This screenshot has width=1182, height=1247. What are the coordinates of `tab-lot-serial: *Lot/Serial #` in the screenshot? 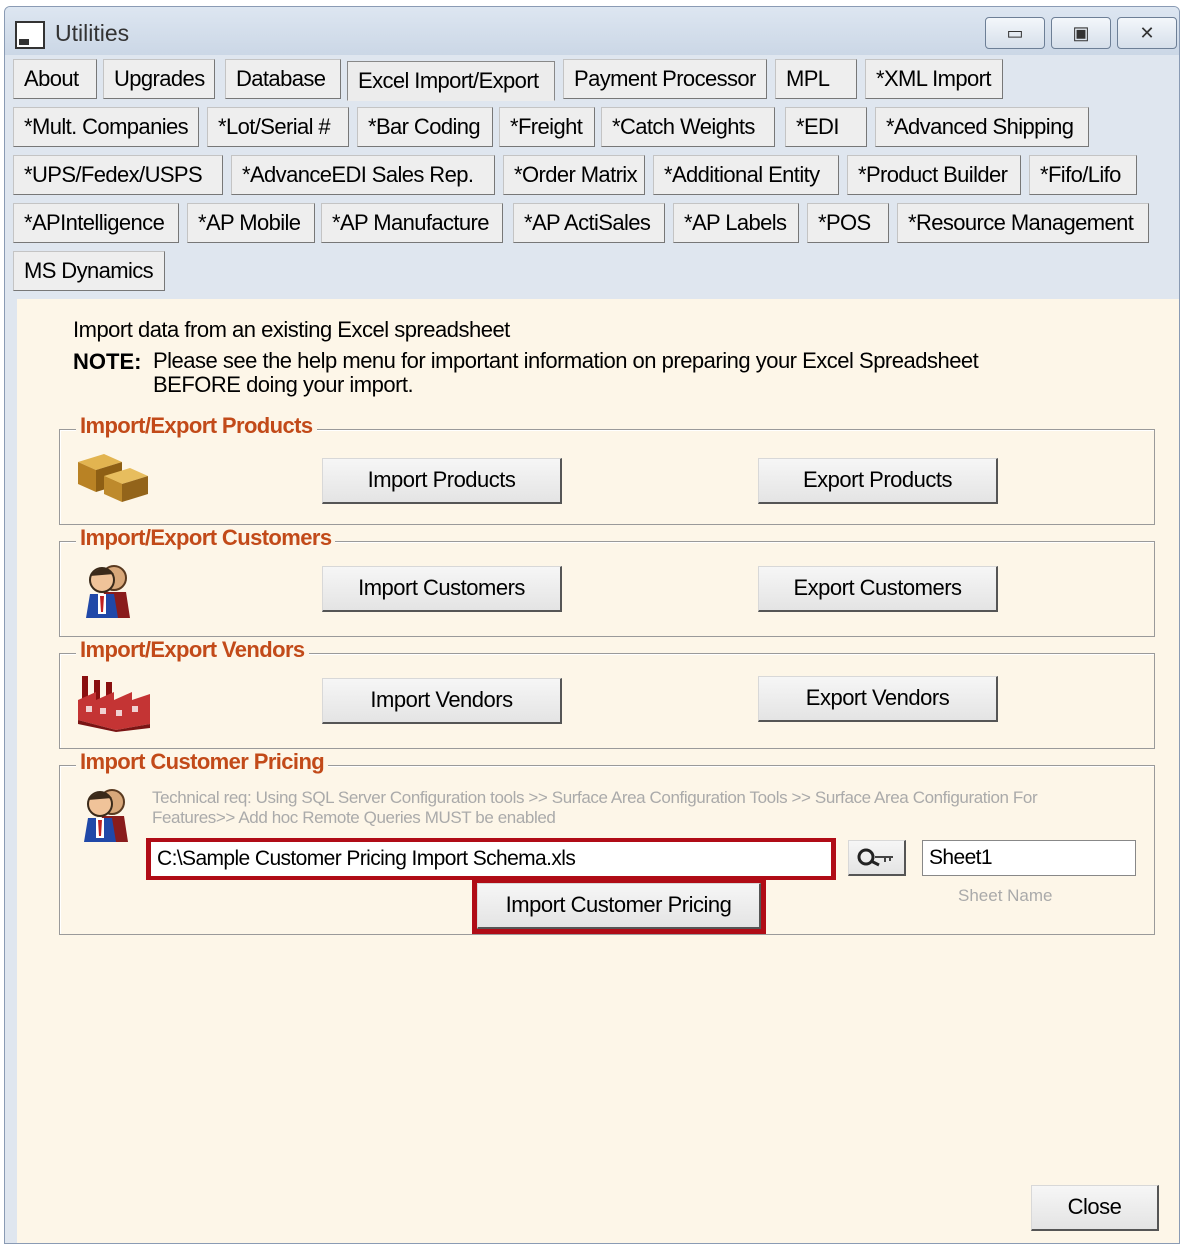 It's located at (278, 127).